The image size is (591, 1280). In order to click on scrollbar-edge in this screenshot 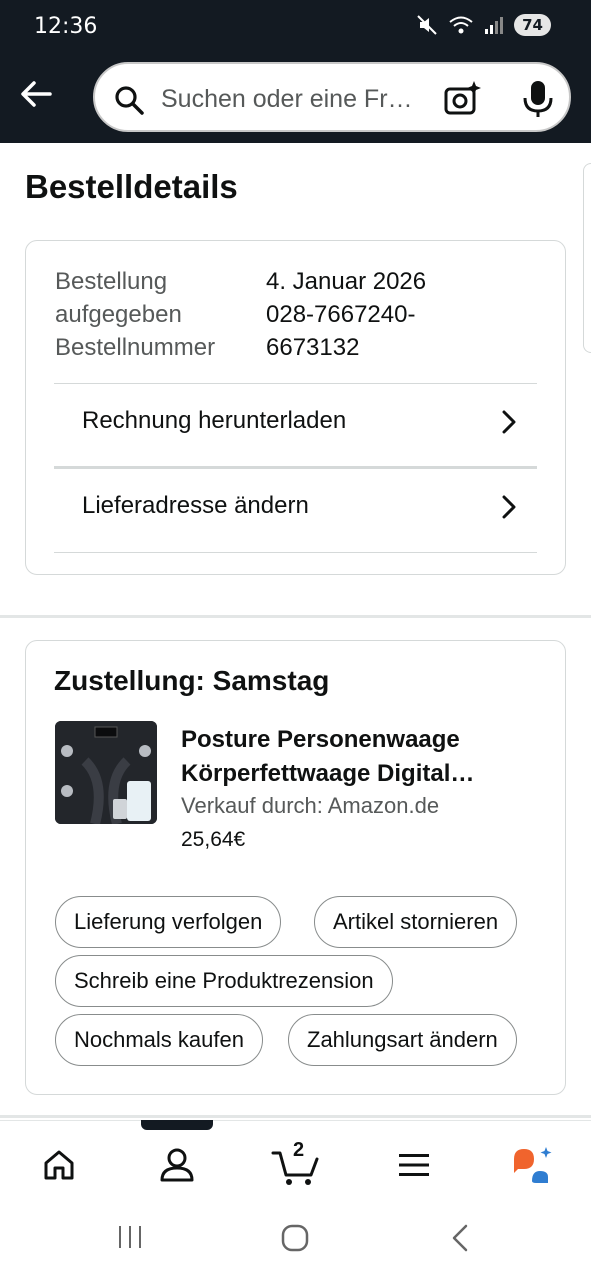, I will do `click(587, 258)`.